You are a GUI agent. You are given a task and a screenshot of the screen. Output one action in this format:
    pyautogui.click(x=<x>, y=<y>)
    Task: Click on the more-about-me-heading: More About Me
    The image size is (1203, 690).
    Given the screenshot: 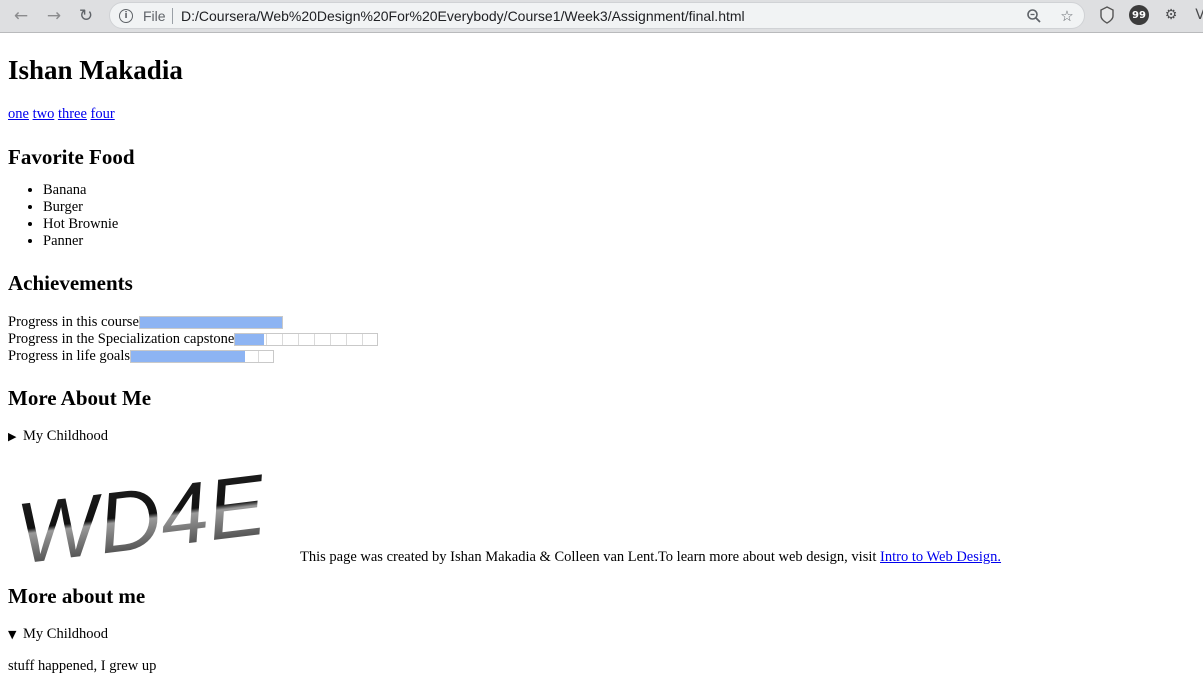 What is the action you would take?
    pyautogui.click(x=80, y=398)
    